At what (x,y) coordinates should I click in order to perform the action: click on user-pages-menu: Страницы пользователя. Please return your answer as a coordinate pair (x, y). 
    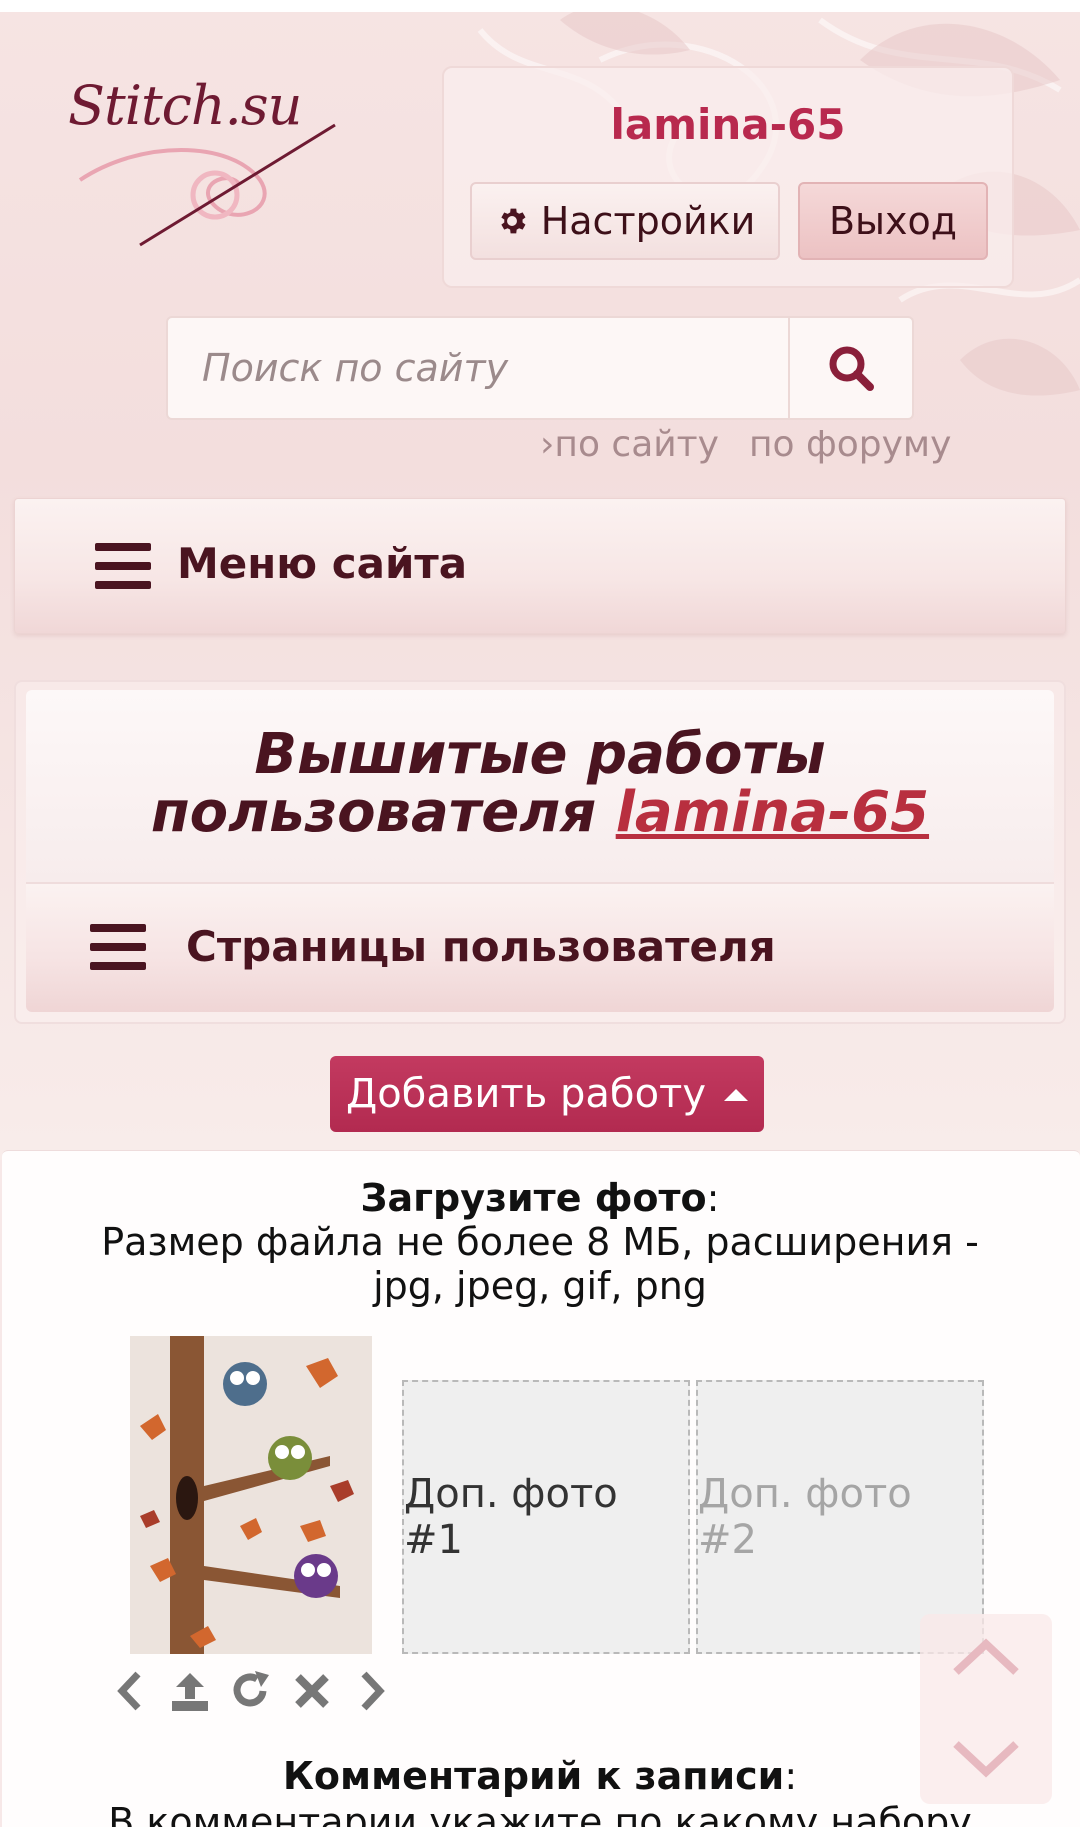
    Looking at the image, I should click on (540, 948).